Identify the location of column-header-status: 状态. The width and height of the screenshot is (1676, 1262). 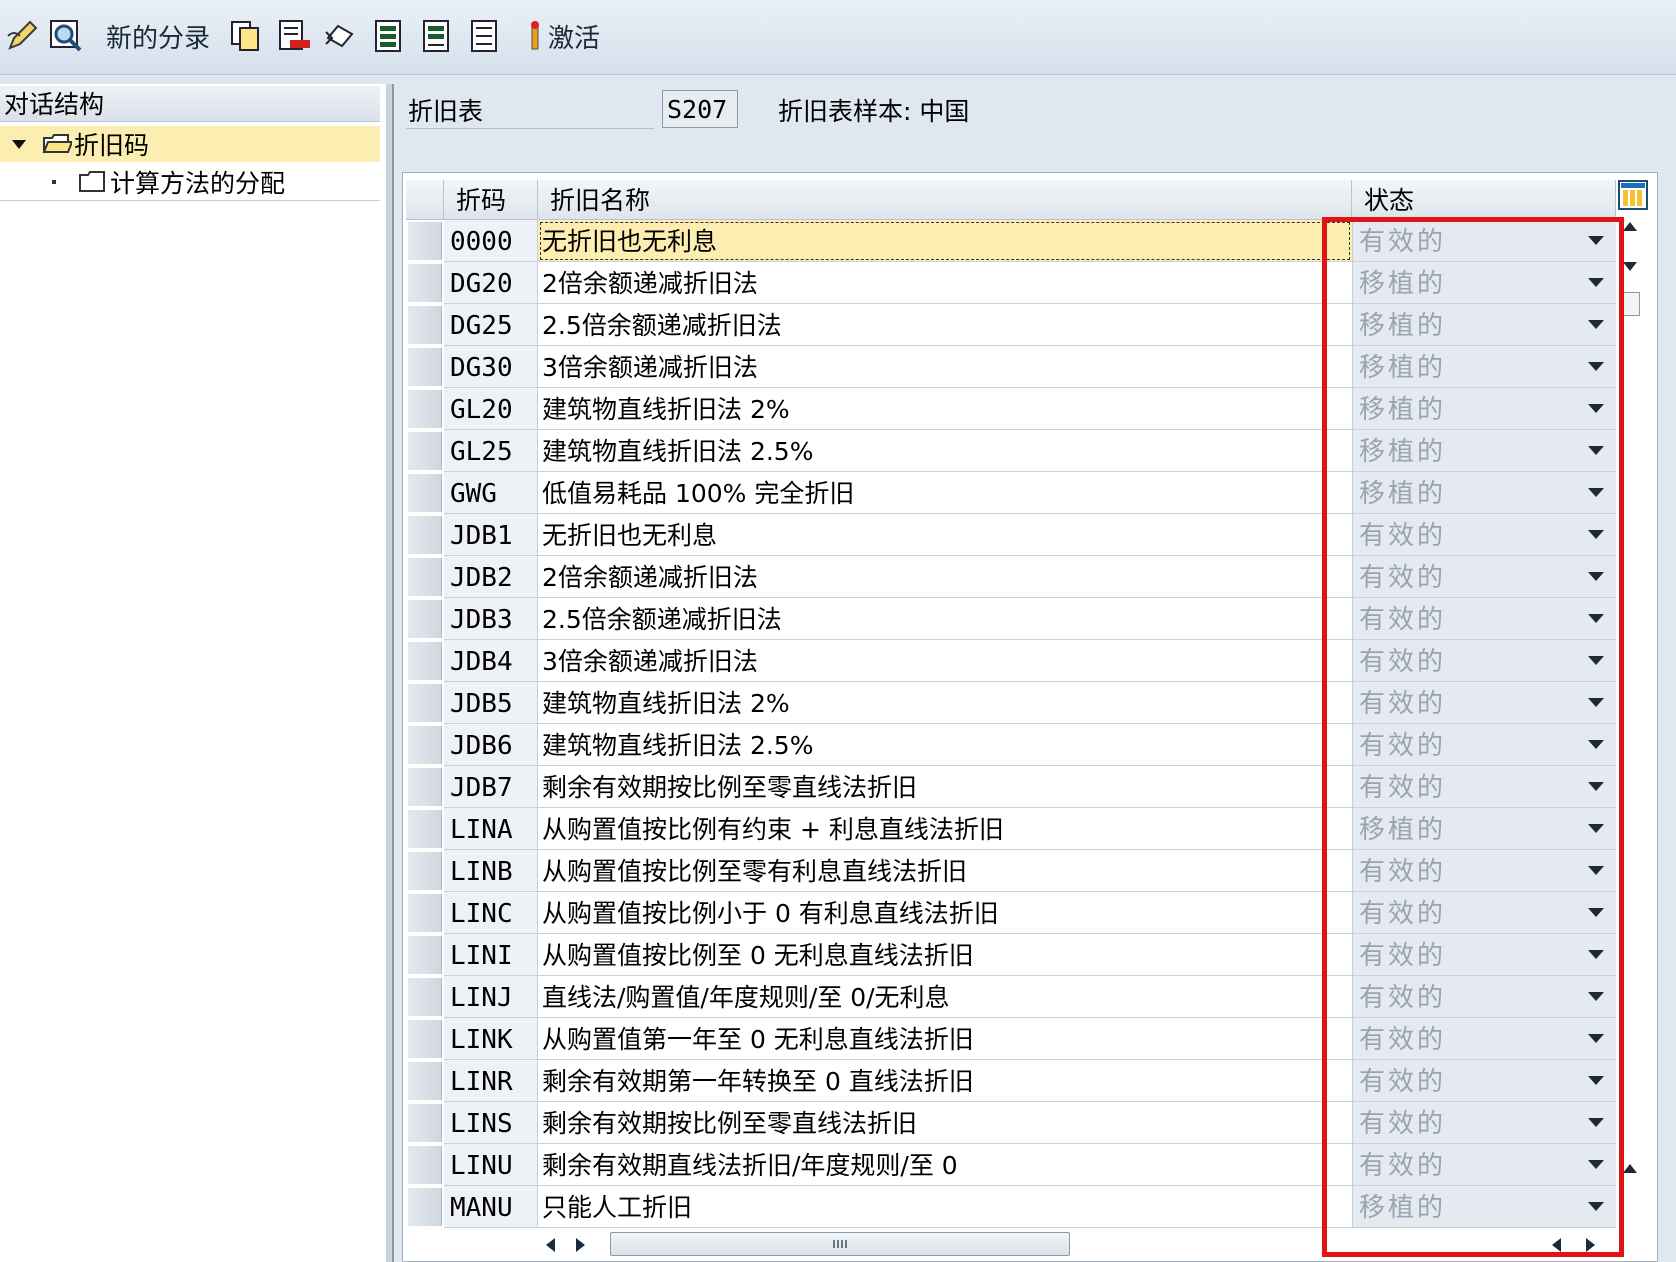
(1484, 200).